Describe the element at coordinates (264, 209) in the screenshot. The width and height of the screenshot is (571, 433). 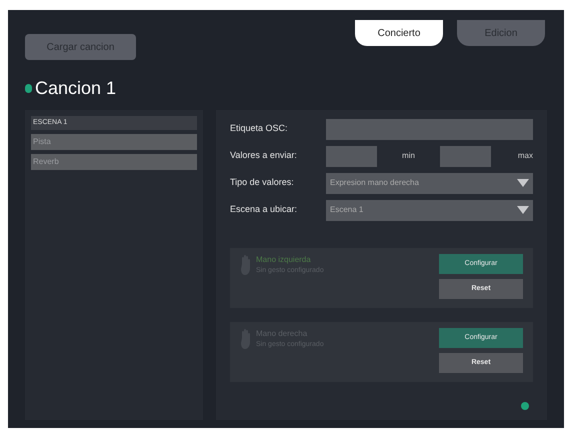
I see `field-label: Escena a ubicar:` at that location.